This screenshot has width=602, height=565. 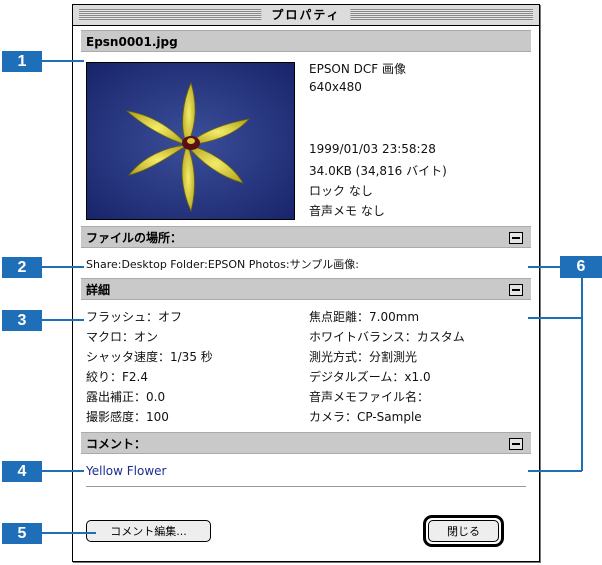 What do you see at coordinates (22, 533) in the screenshot?
I see `callout-5: 5` at bounding box center [22, 533].